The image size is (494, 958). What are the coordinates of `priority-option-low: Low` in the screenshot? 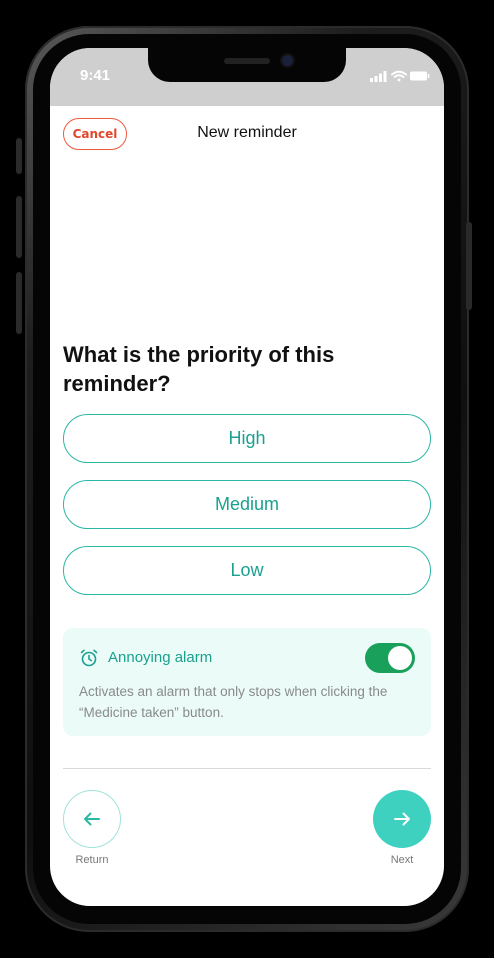 It's located at (247, 570).